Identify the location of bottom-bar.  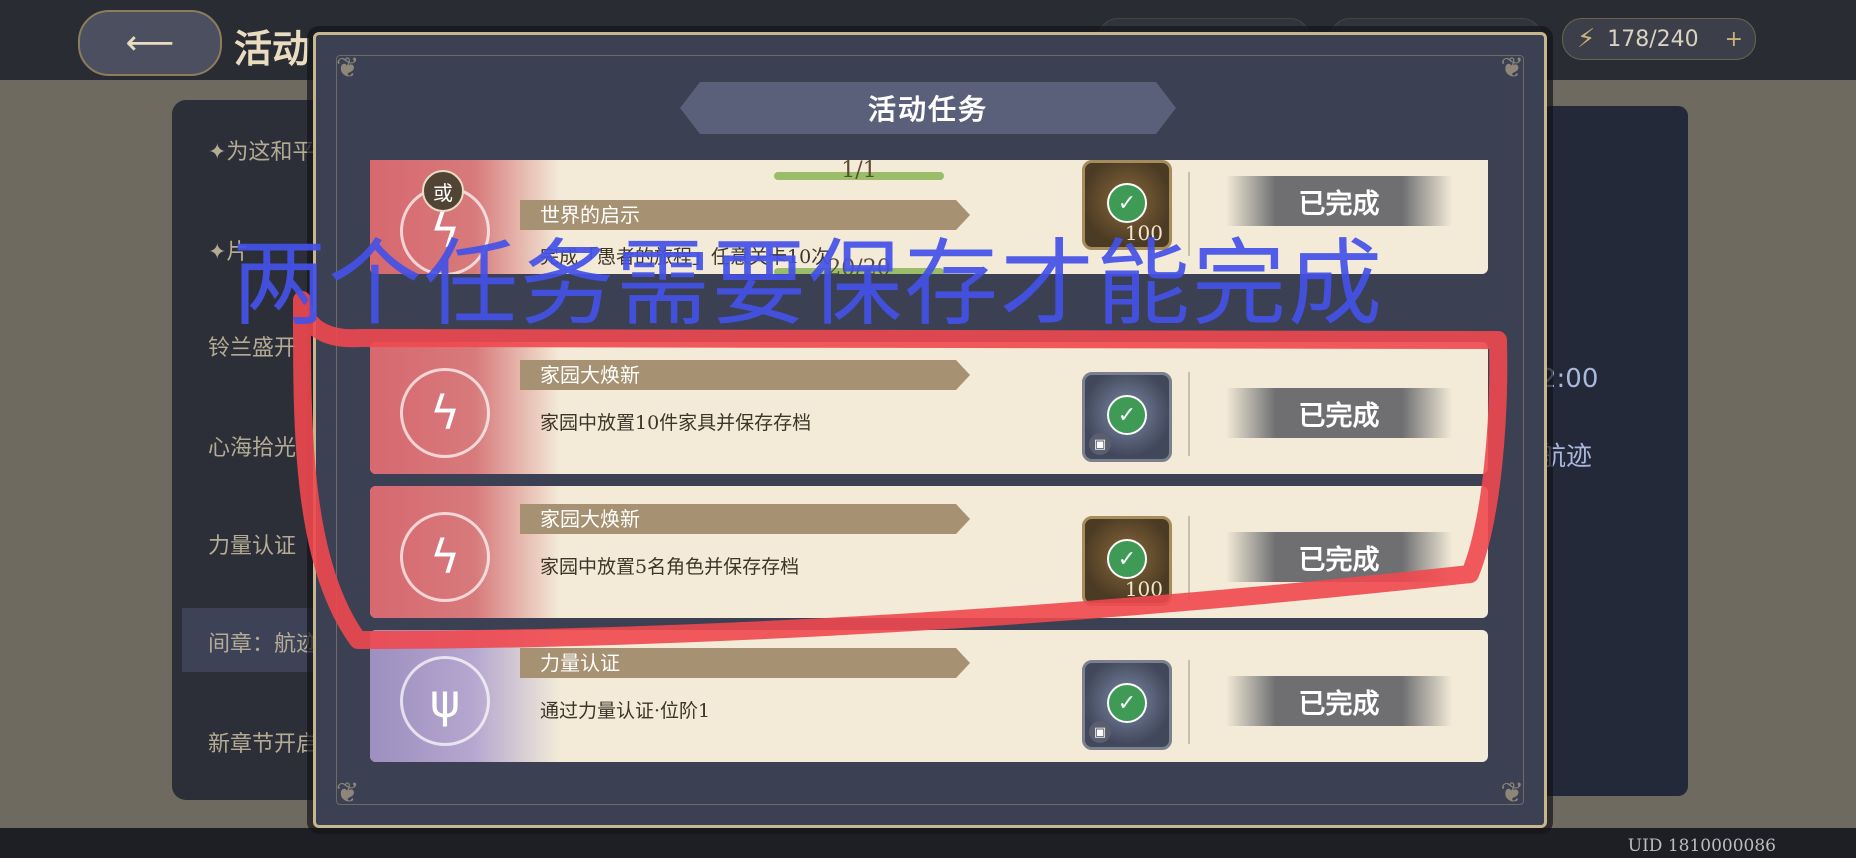
(928, 843).